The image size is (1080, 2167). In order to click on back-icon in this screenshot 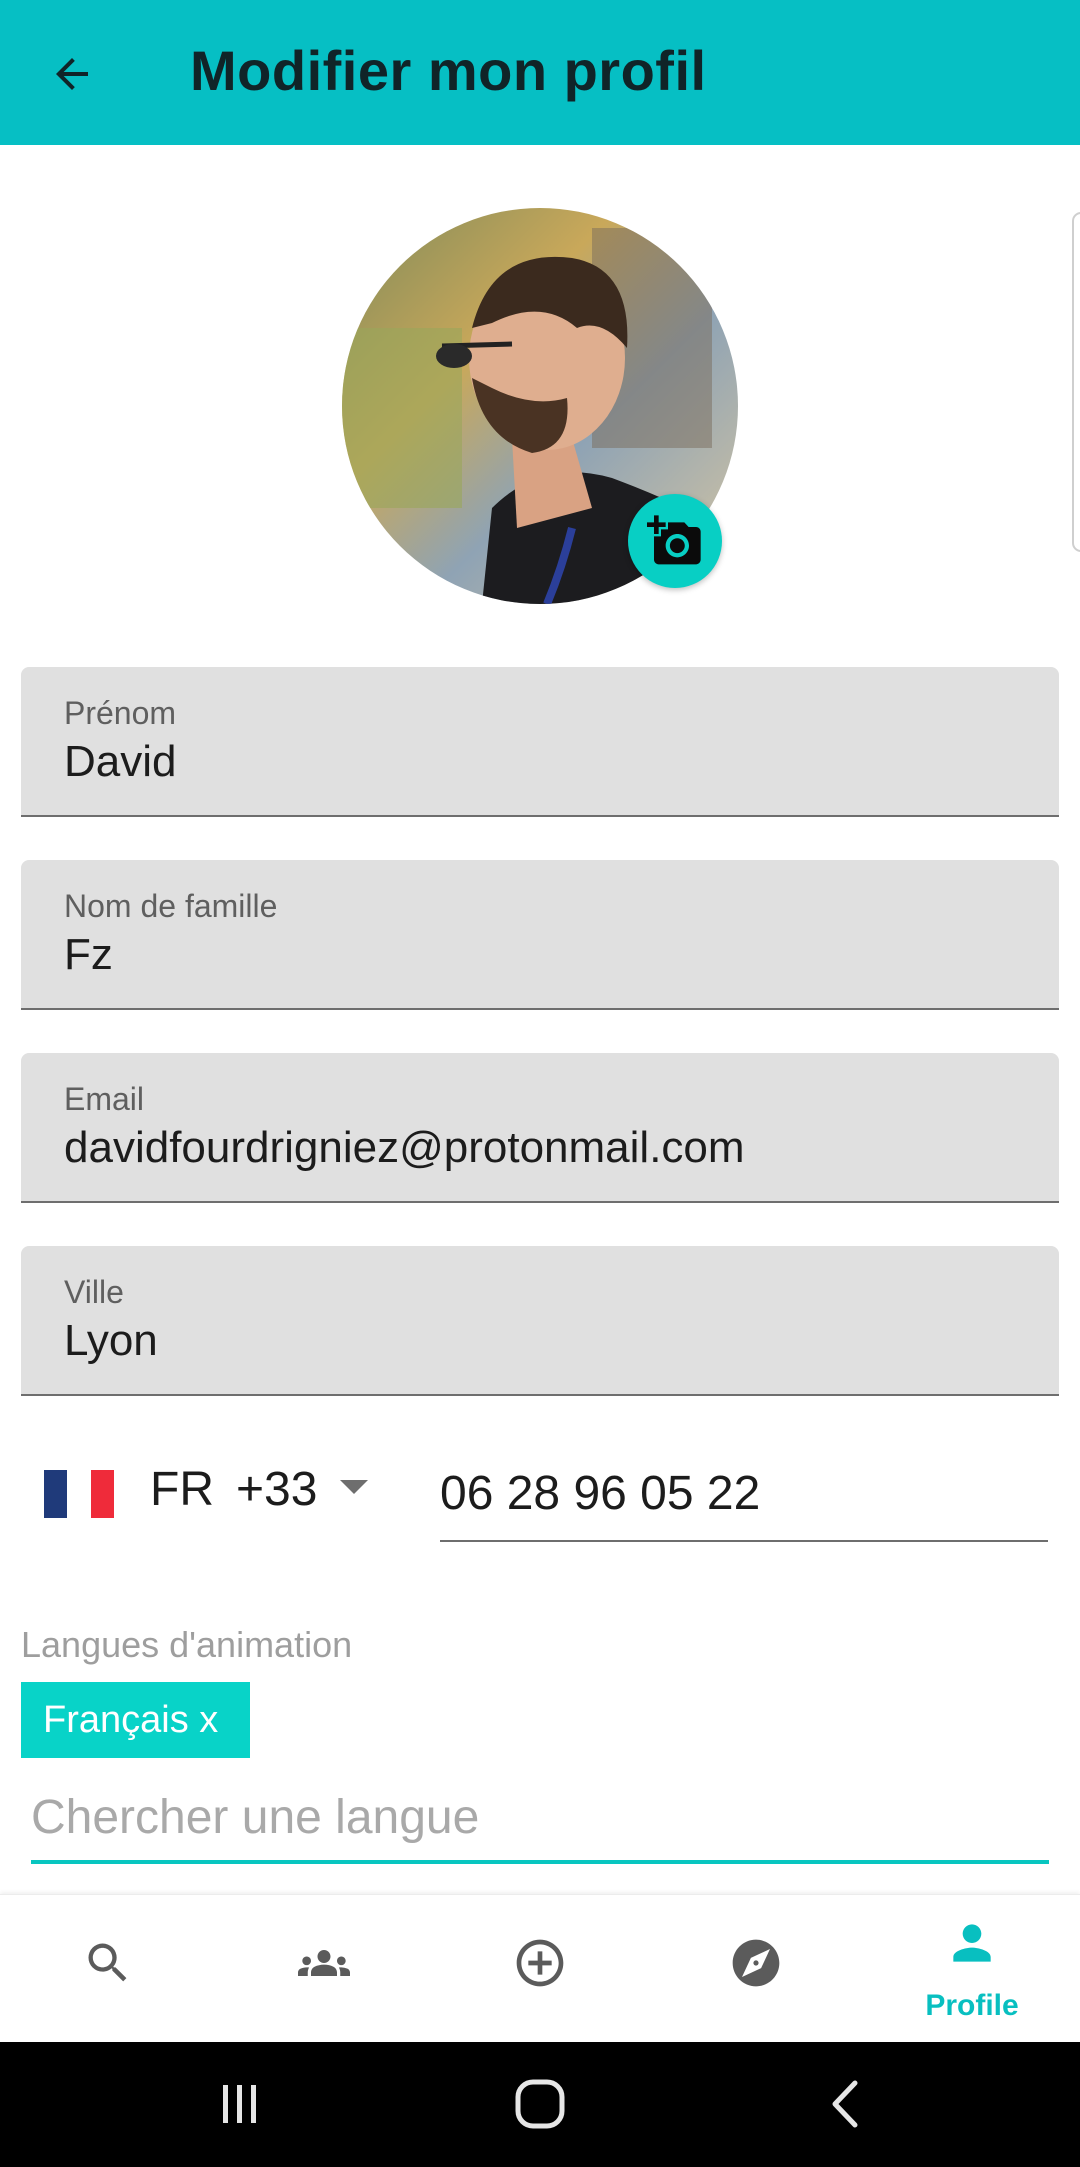, I will do `click(845, 2104)`.